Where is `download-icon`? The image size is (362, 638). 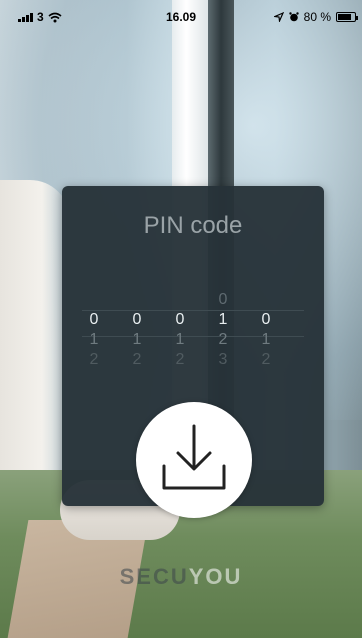 download-icon is located at coordinates (194, 457).